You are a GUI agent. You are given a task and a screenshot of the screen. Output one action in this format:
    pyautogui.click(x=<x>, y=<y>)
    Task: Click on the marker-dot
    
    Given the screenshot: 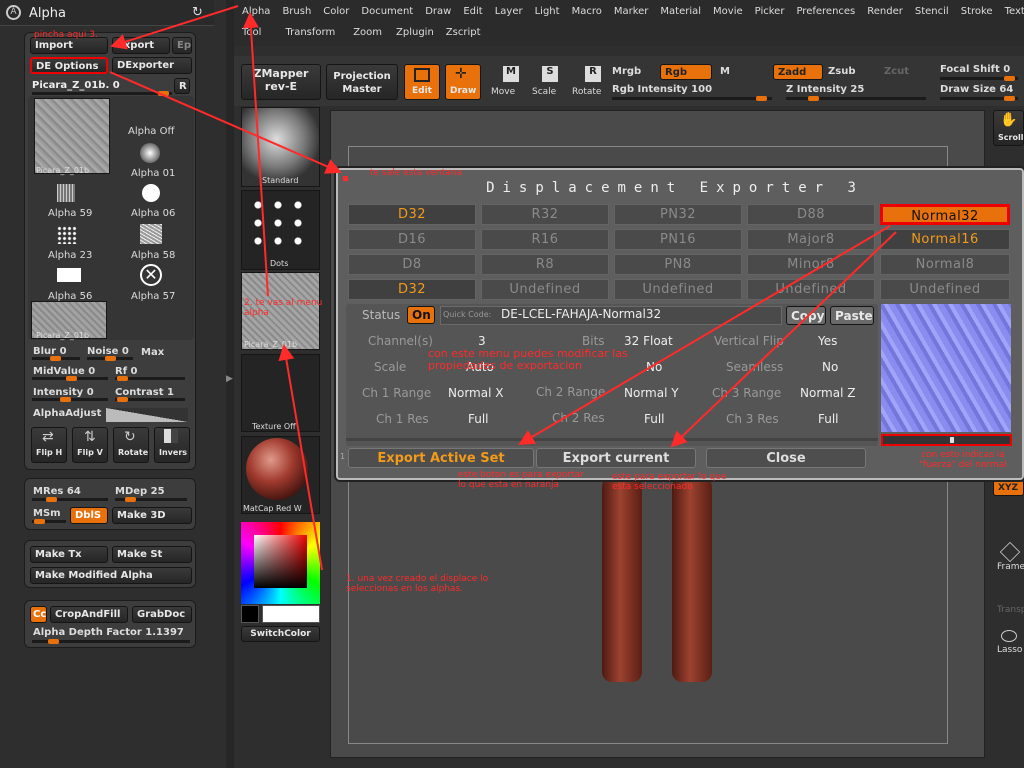 What is the action you would take?
    pyautogui.click(x=345, y=178)
    